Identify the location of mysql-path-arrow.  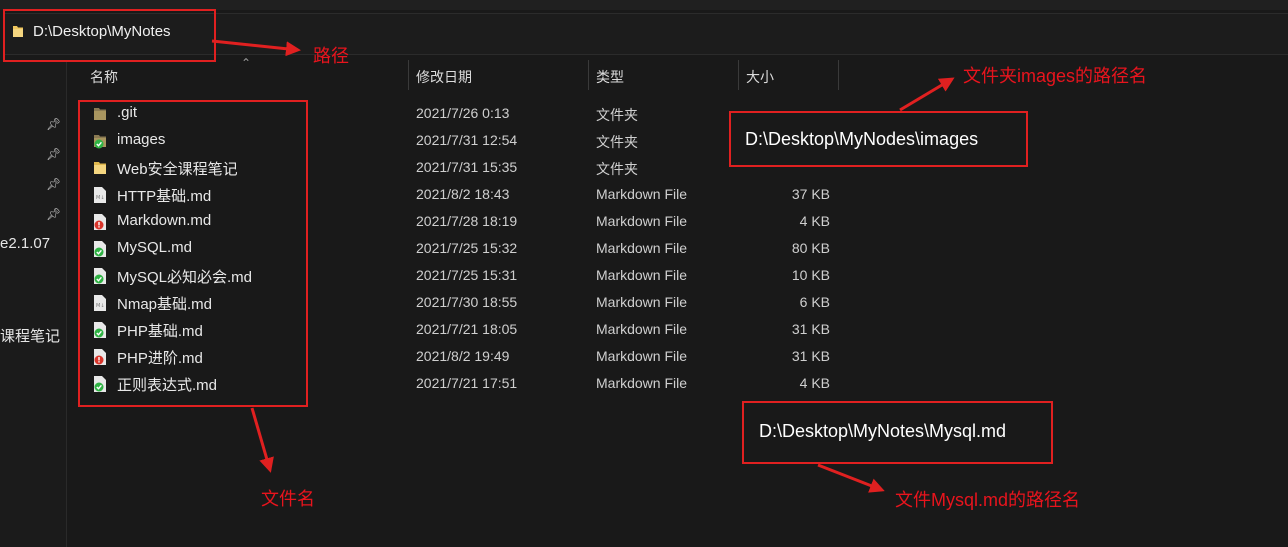
(851, 478).